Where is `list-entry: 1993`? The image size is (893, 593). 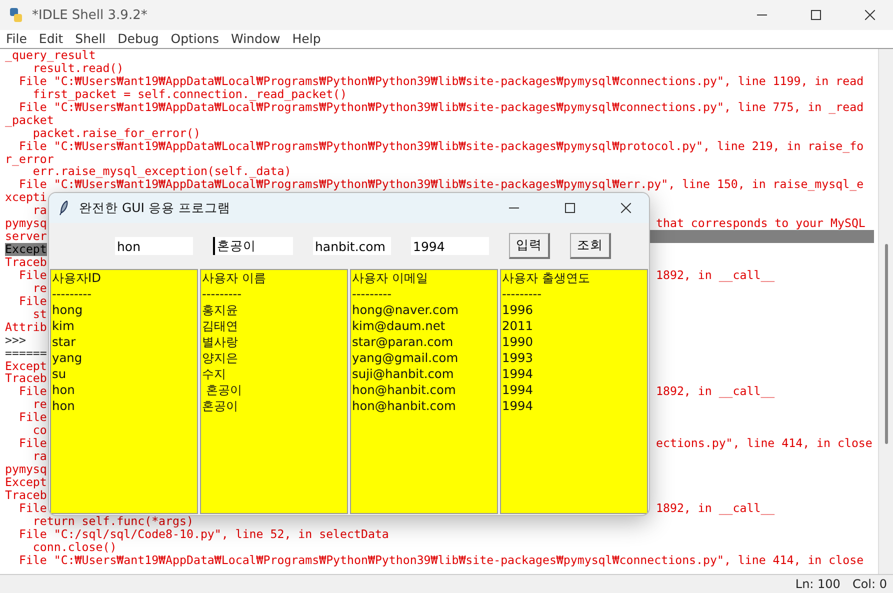
list-entry: 1993 is located at coordinates (518, 358).